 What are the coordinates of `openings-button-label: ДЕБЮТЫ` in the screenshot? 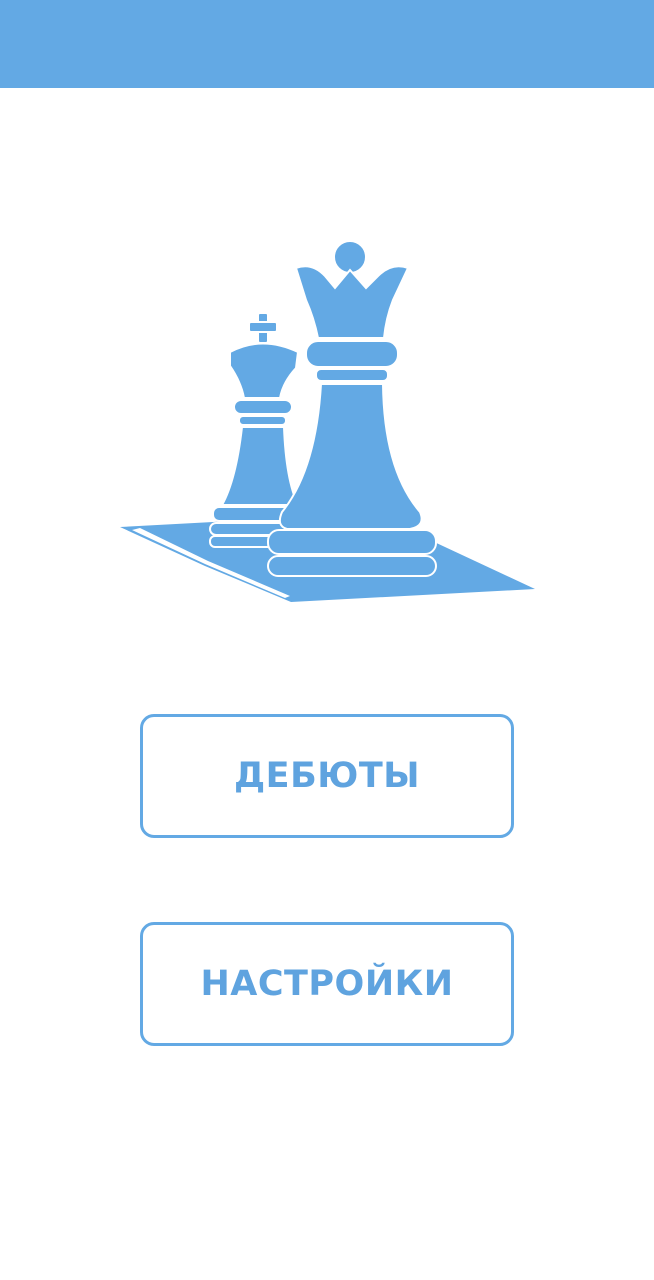 It's located at (327, 776).